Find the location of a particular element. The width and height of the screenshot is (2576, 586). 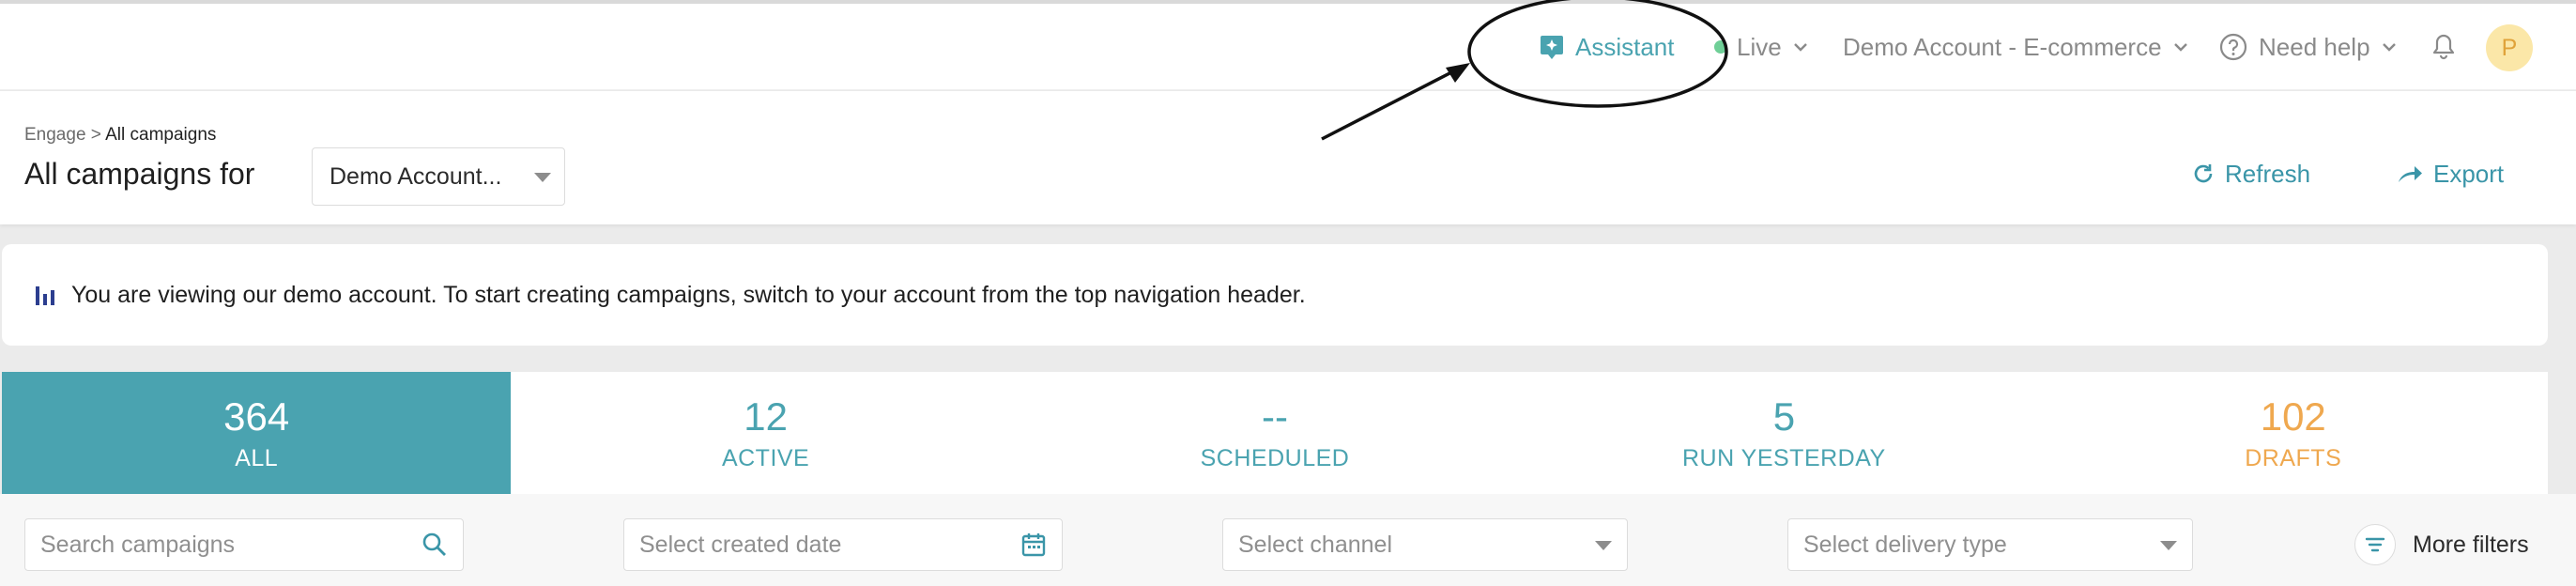

notifications-button is located at coordinates (2443, 47).